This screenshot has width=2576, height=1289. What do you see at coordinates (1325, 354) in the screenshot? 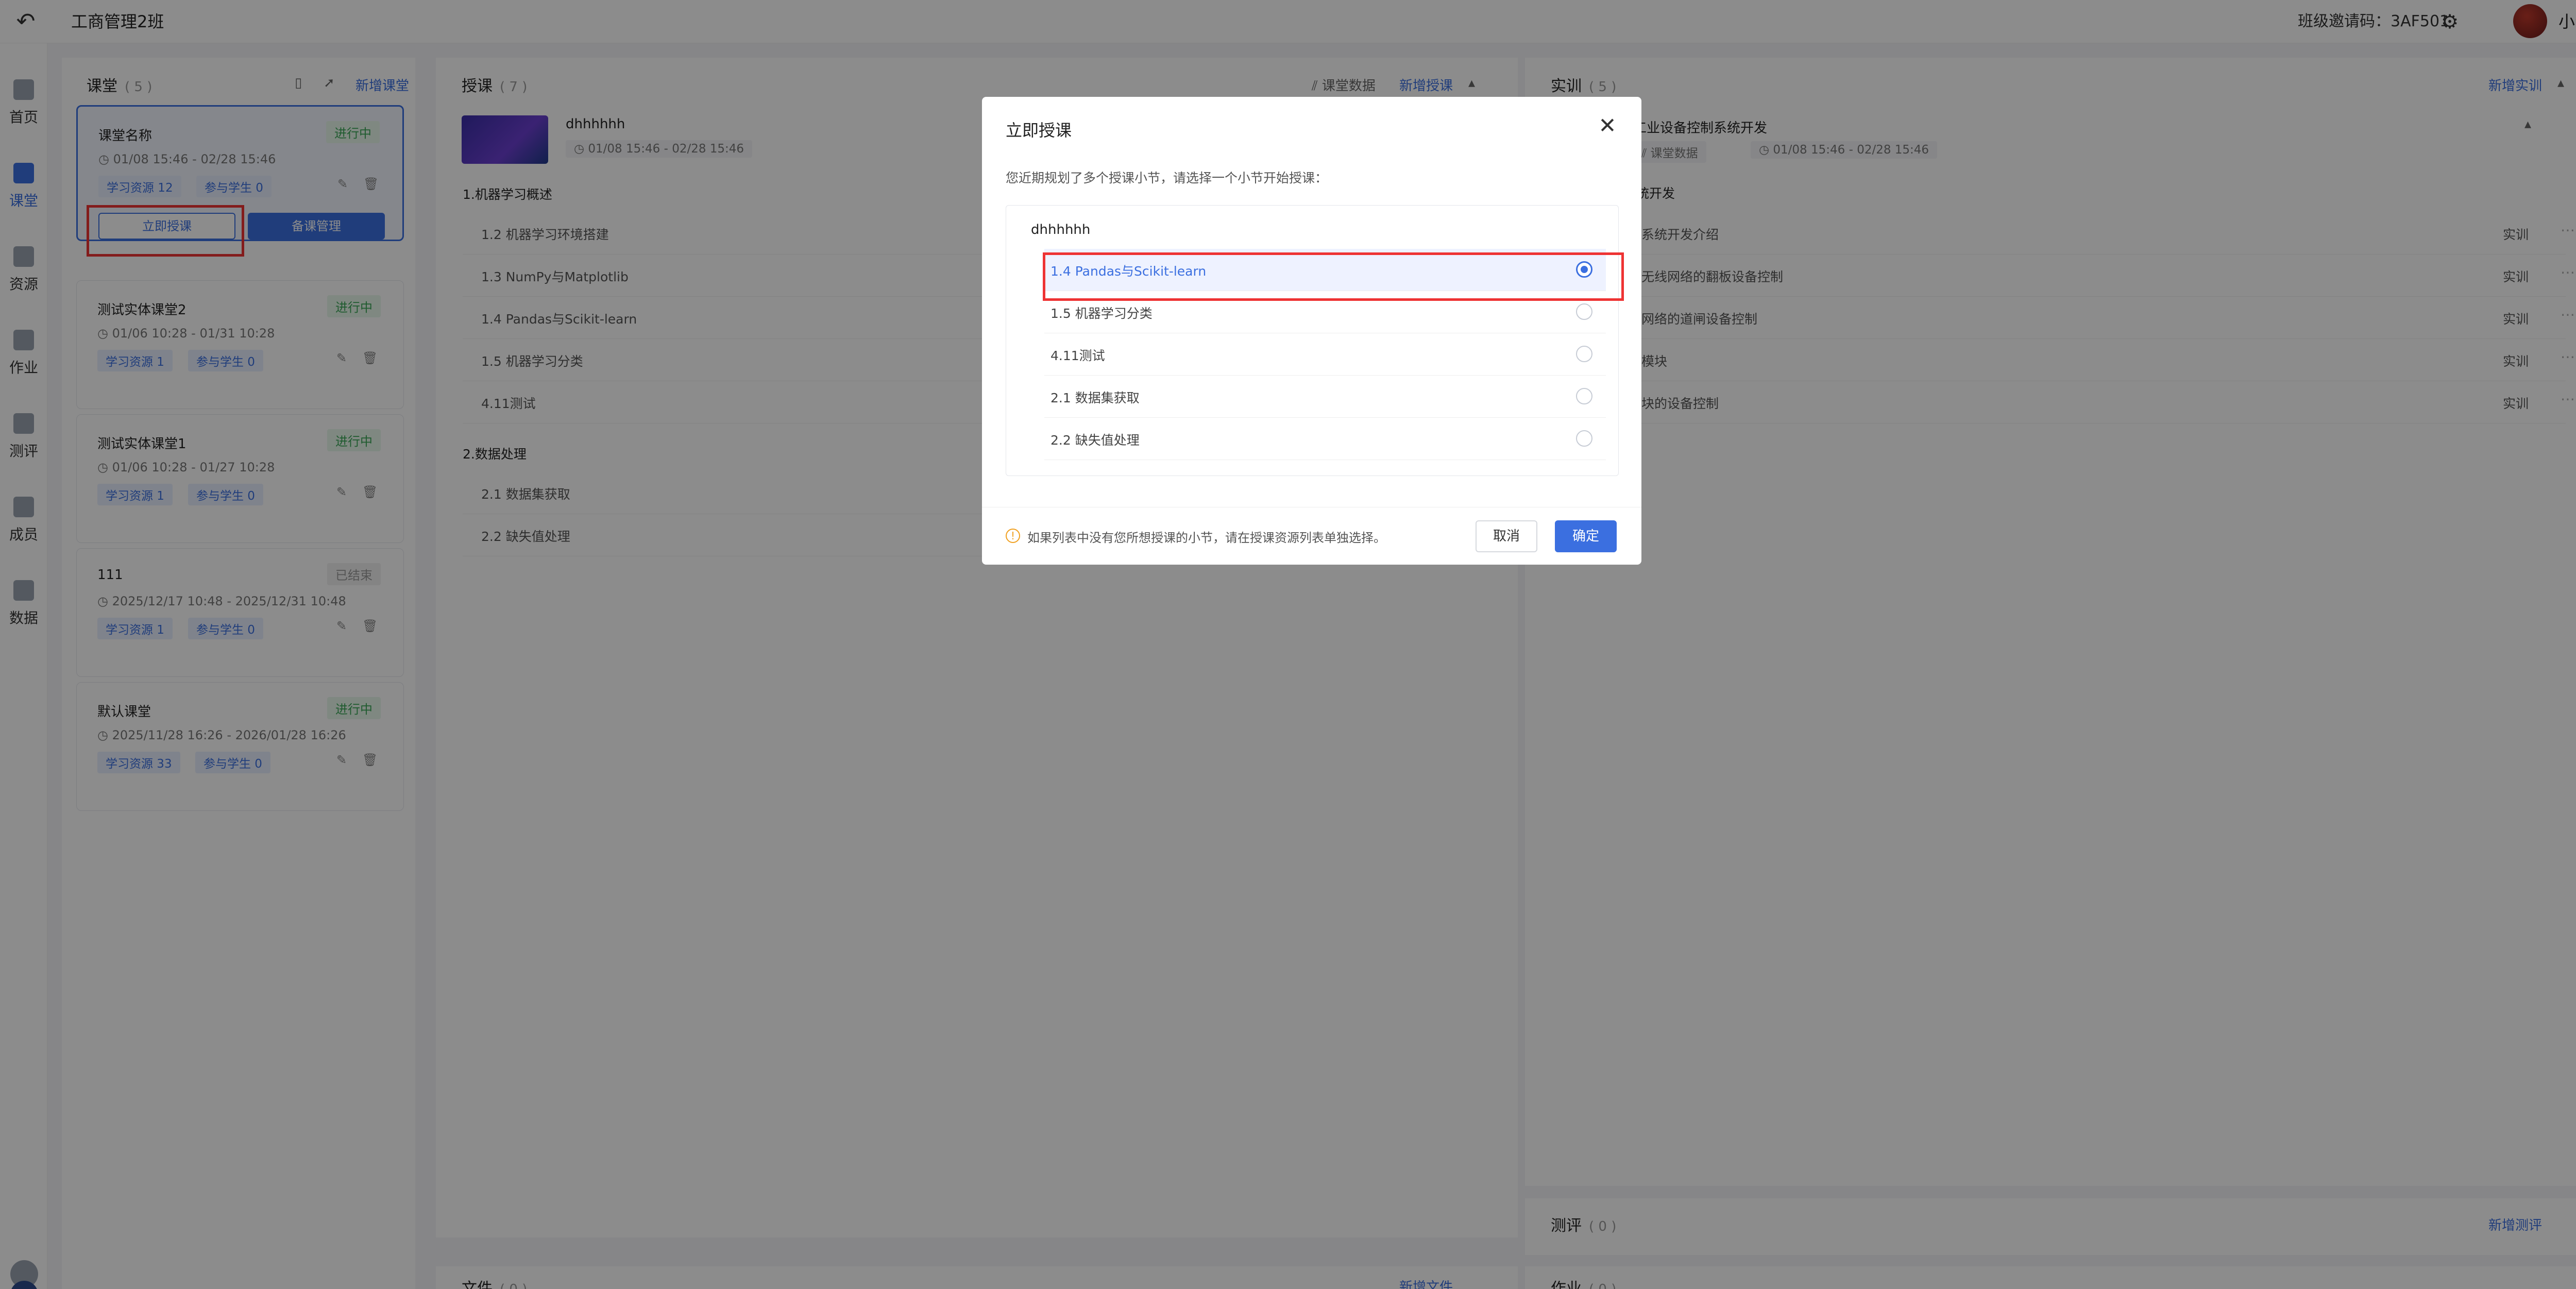
I see `section-option: 4.11测试` at bounding box center [1325, 354].